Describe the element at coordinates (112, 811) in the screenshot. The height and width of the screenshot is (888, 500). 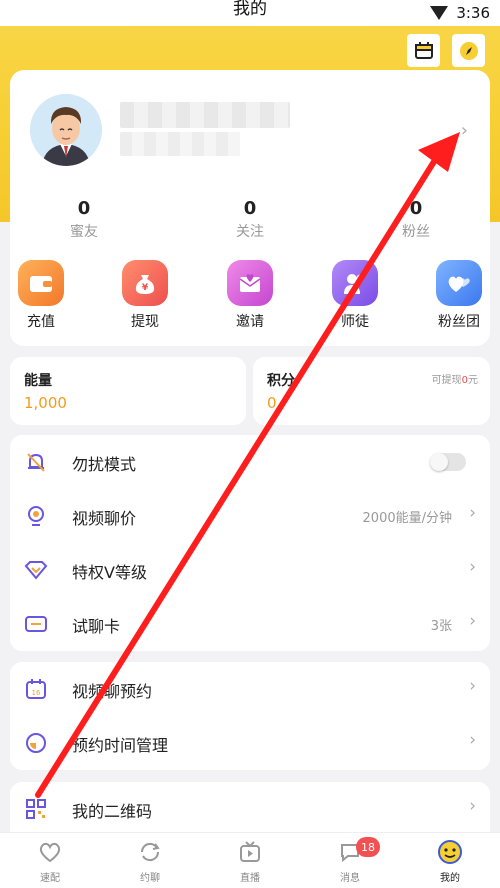
I see `menu-label: 我的二维码` at that location.